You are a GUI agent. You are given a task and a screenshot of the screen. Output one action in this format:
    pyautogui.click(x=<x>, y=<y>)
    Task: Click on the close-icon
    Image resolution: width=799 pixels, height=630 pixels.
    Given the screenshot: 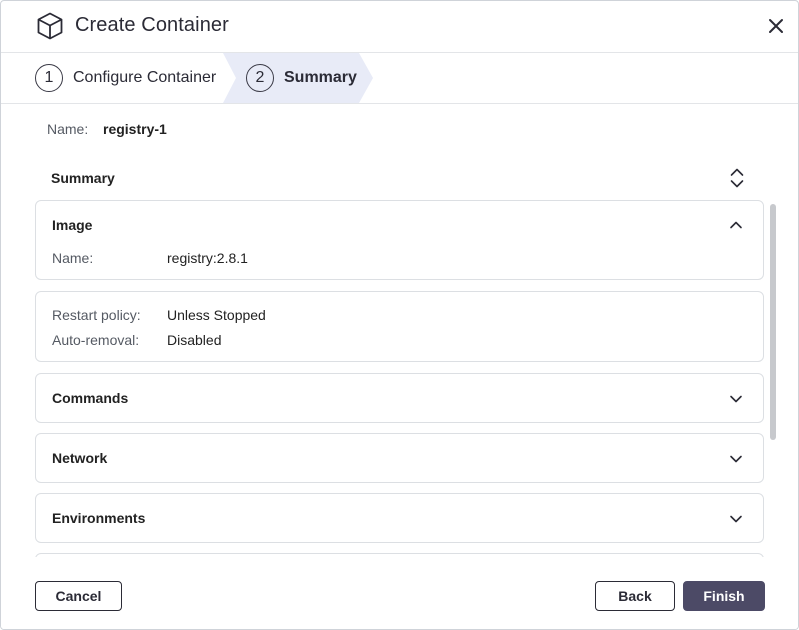 What is the action you would take?
    pyautogui.click(x=776, y=26)
    